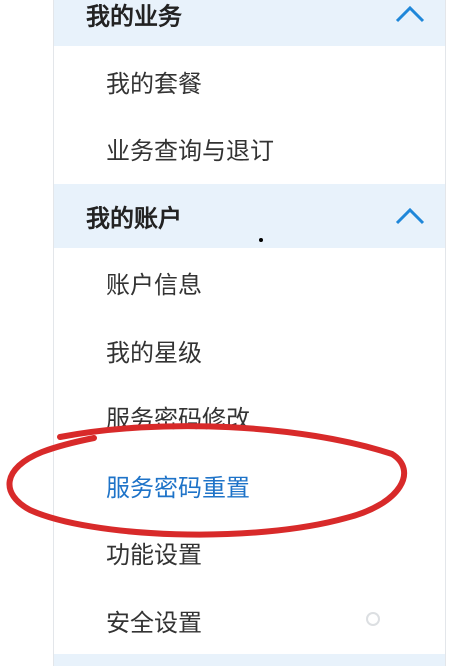  What do you see at coordinates (154, 623) in the screenshot?
I see `menu-item-security-settings: 安全设置` at bounding box center [154, 623].